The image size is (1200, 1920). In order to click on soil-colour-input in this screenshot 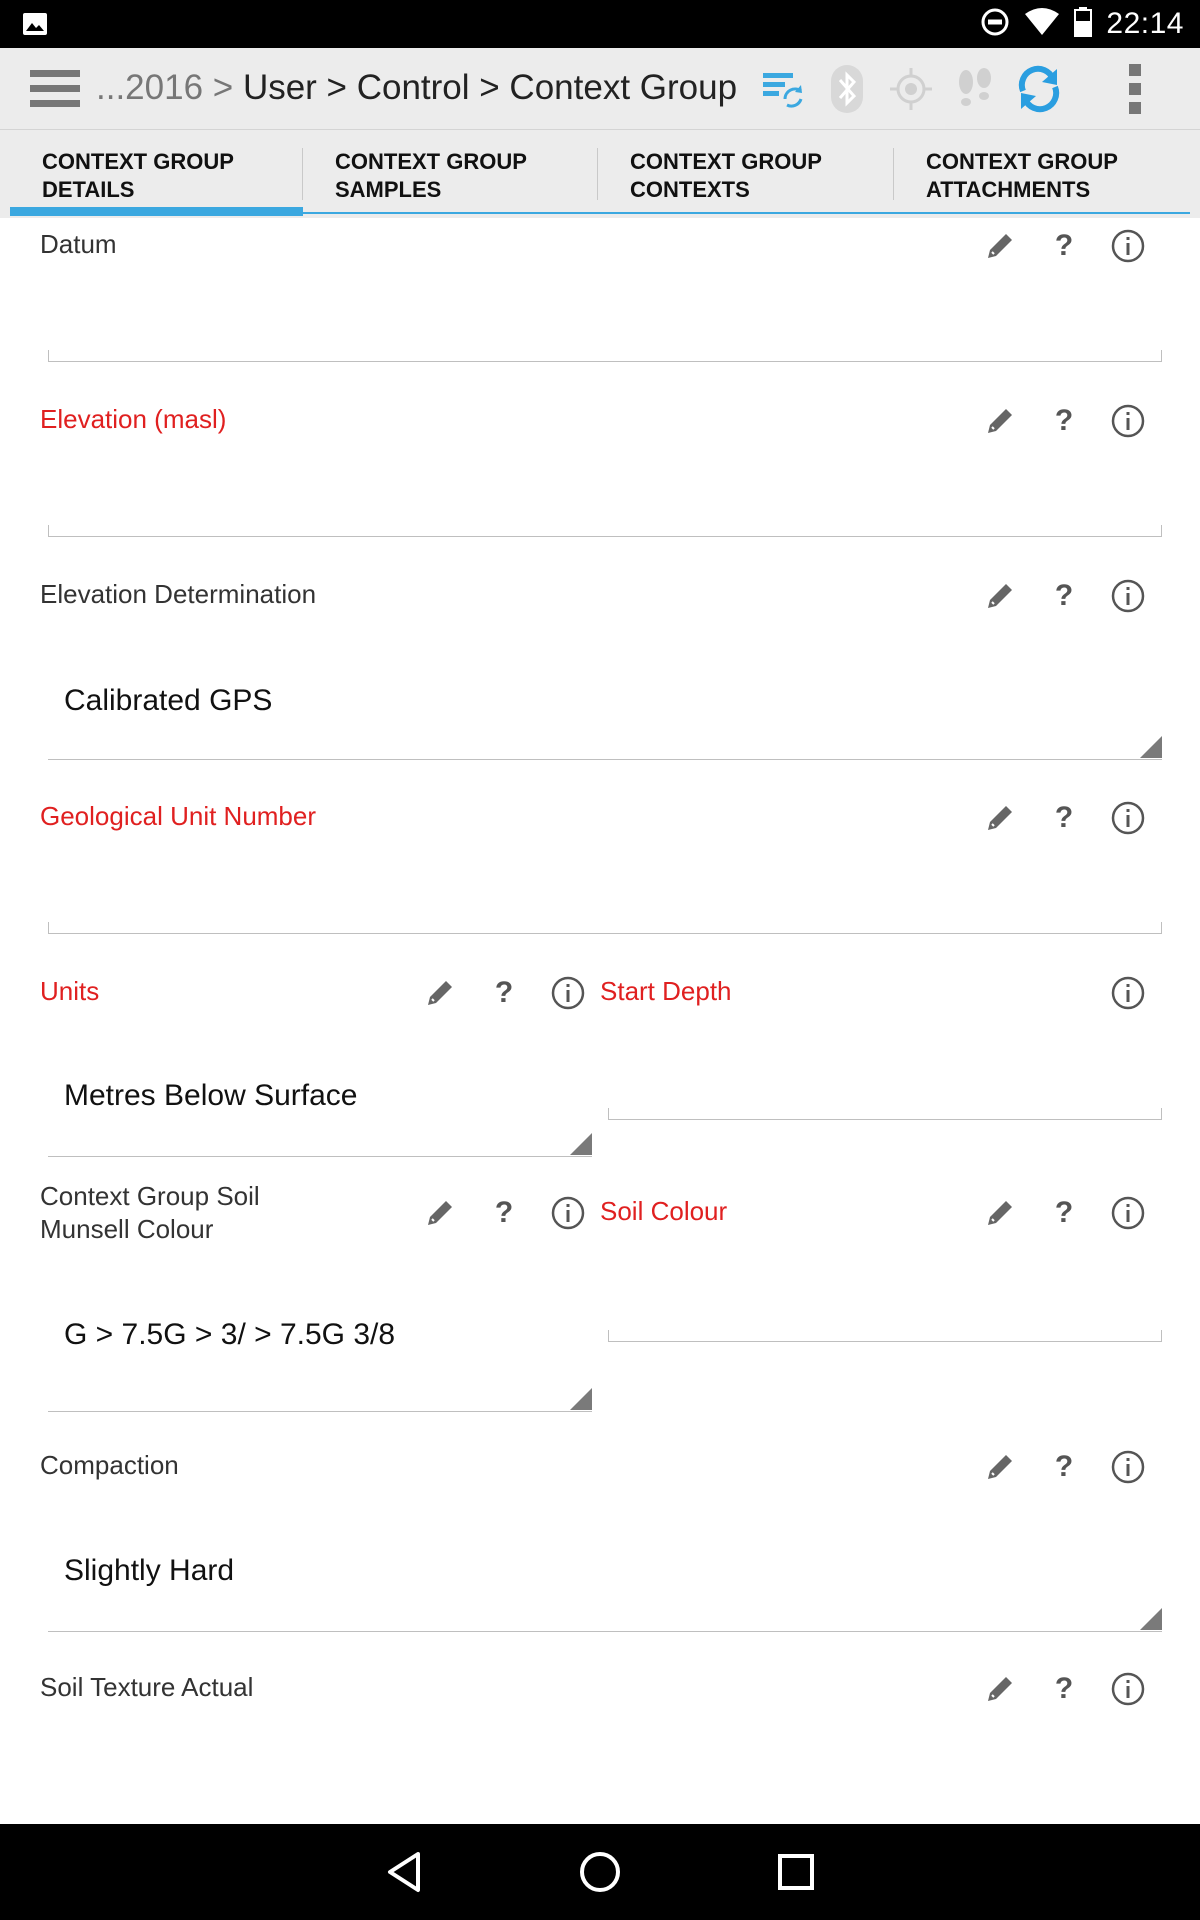, I will do `click(885, 1336)`.